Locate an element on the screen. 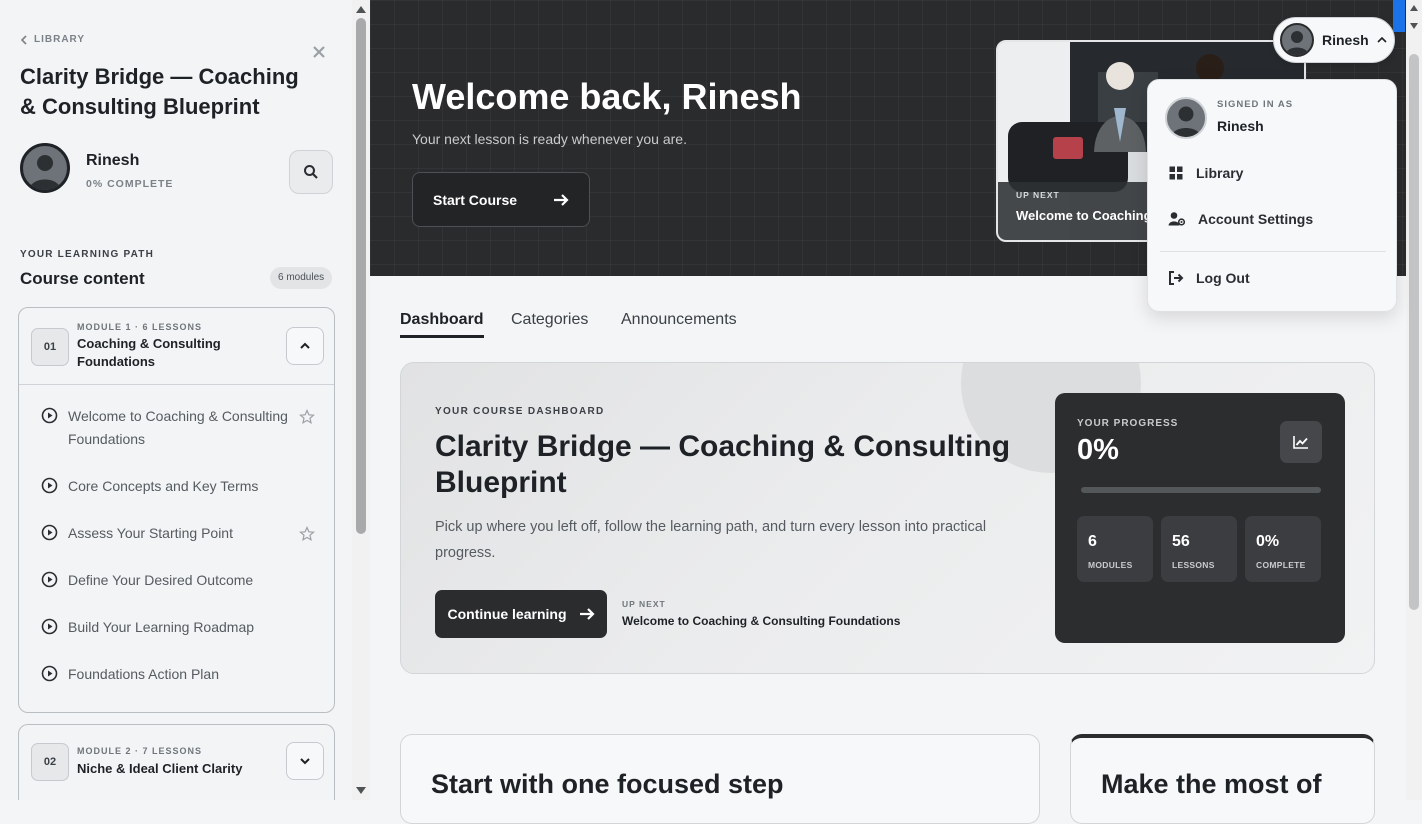 Image resolution: width=1422 pixels, height=824 pixels. progress-percent: 0% is located at coordinates (1098, 450).